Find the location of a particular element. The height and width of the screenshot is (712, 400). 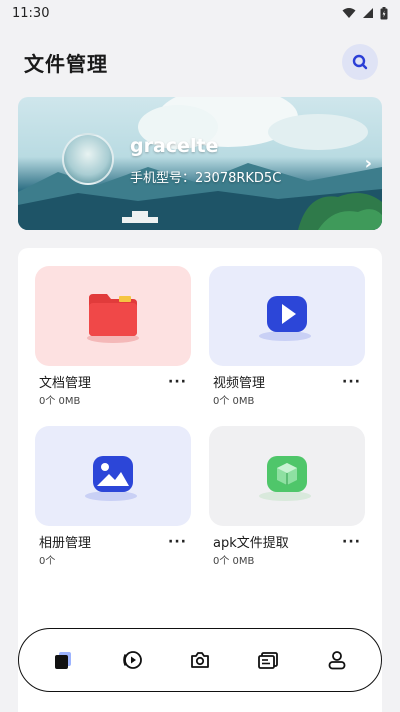

profile-tab-icon is located at coordinates (337, 660).